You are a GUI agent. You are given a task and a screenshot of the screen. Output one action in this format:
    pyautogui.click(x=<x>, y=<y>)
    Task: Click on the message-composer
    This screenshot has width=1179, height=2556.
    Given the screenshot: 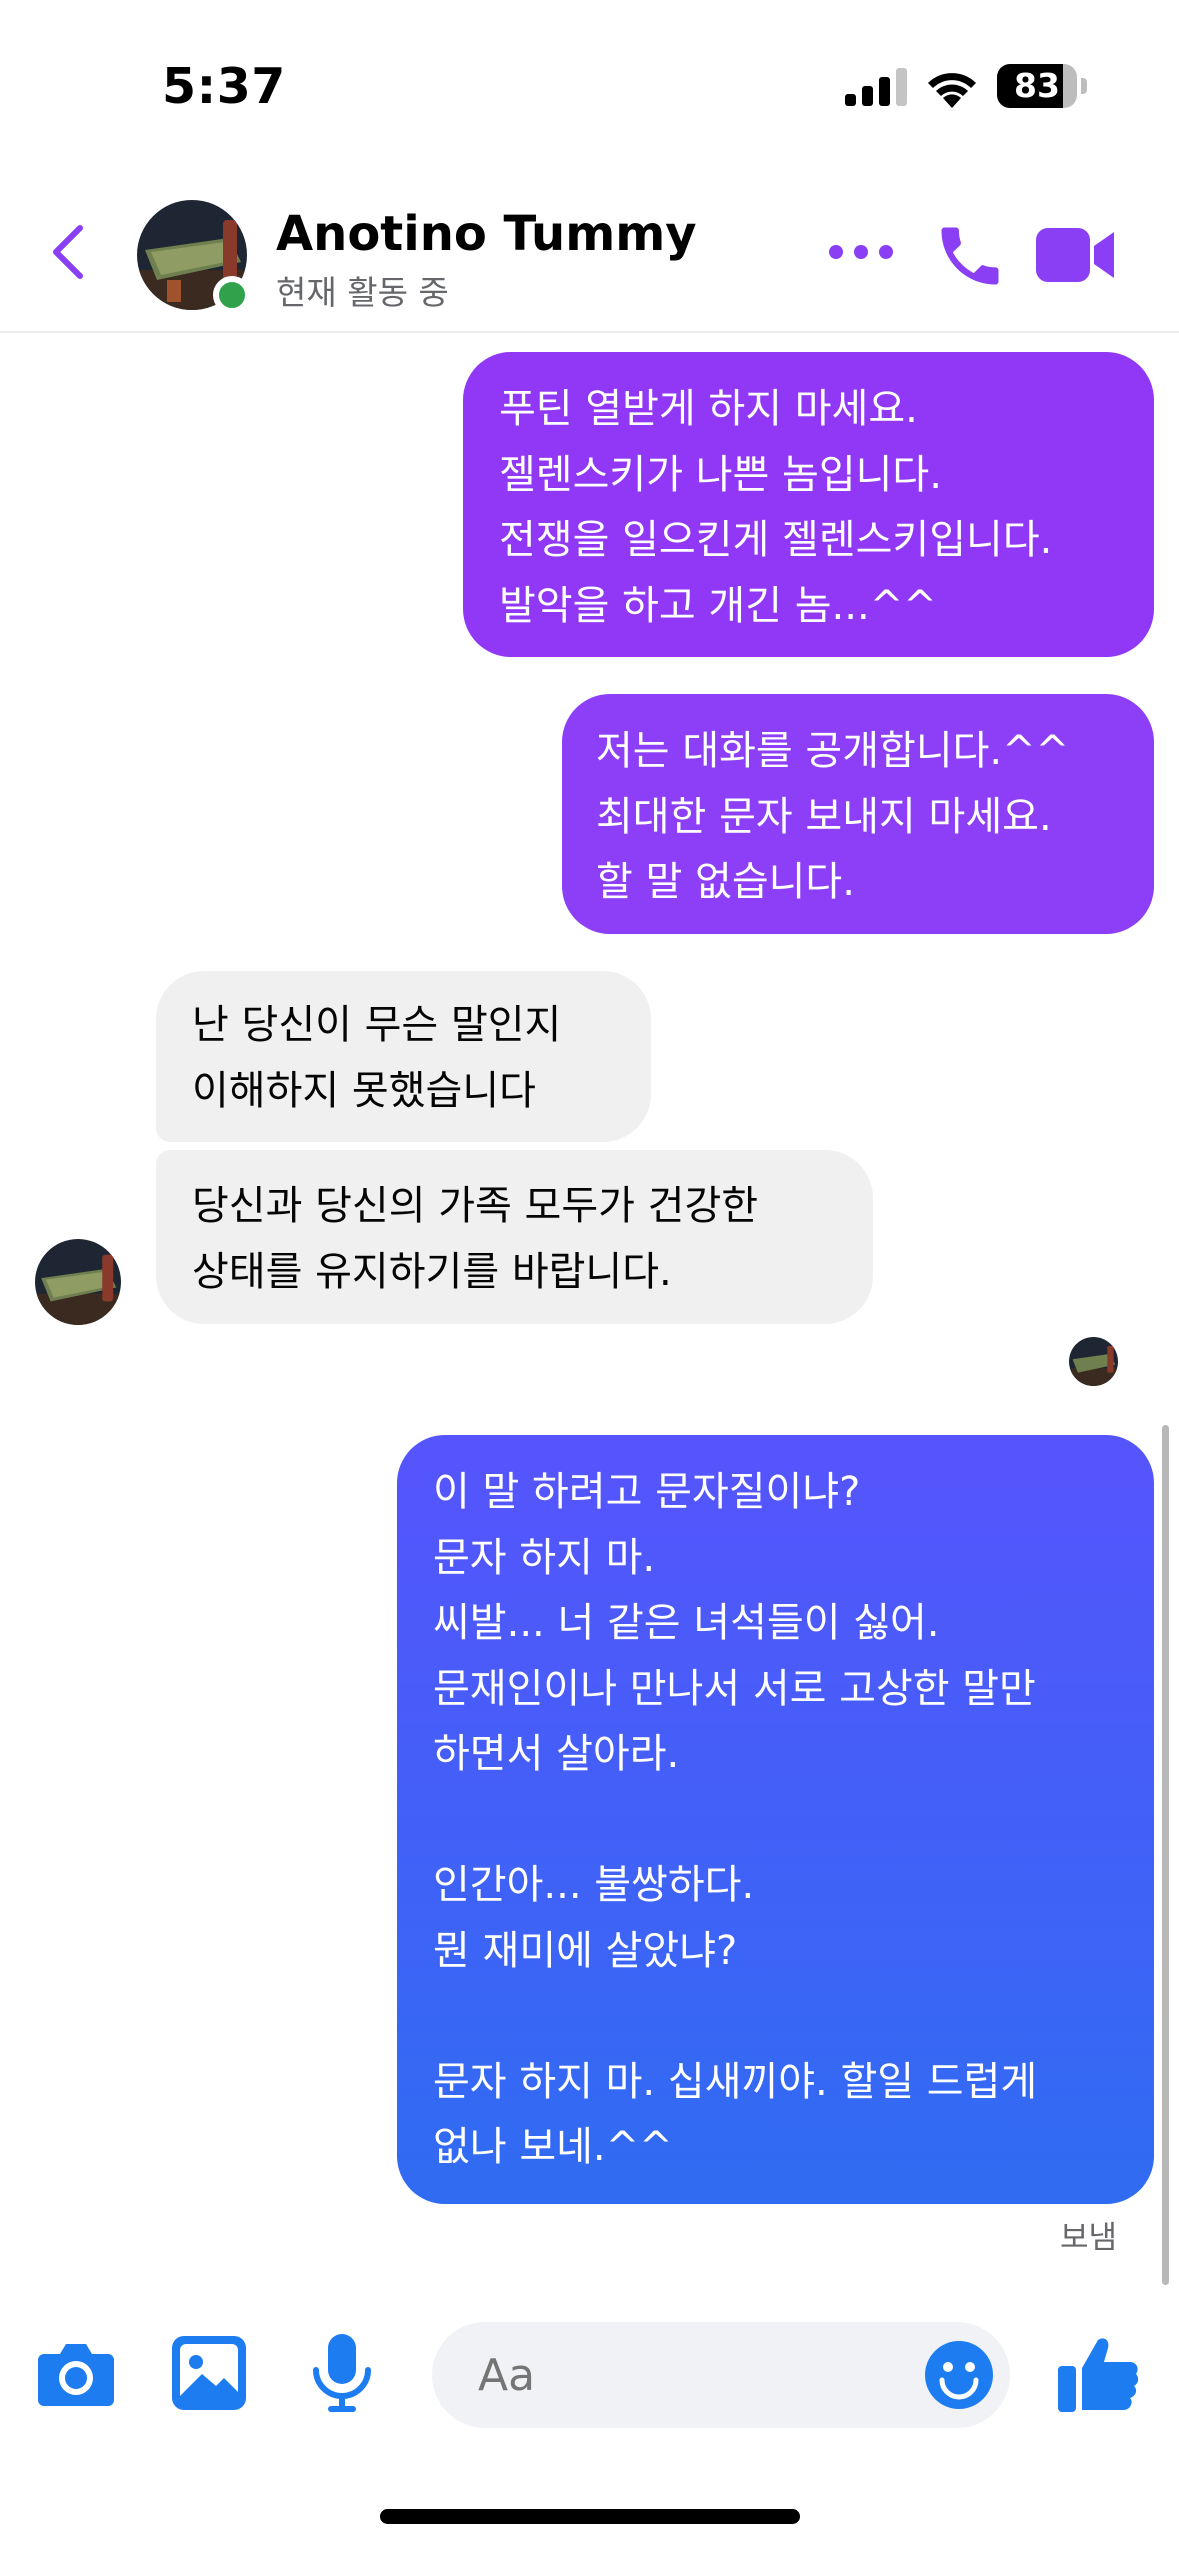 What is the action you would take?
    pyautogui.click(x=589, y=2380)
    